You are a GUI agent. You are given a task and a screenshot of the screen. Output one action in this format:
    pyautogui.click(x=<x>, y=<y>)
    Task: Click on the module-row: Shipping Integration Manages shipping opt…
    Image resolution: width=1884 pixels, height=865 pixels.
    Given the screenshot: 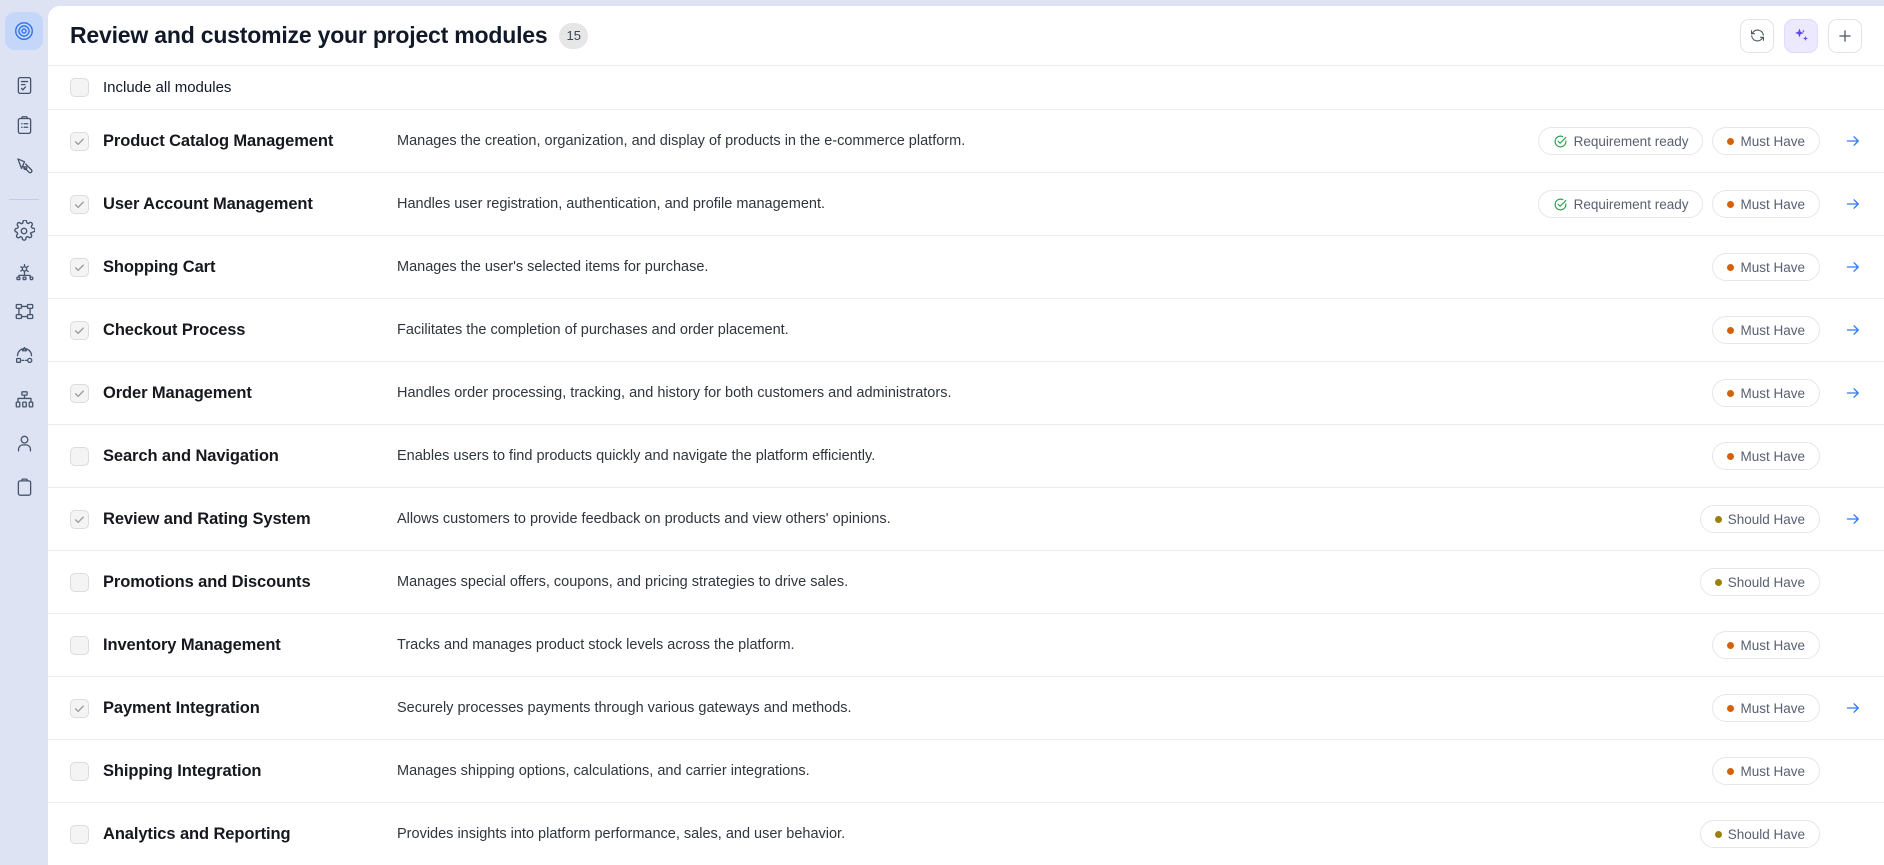 What is the action you would take?
    pyautogui.click(x=966, y=771)
    